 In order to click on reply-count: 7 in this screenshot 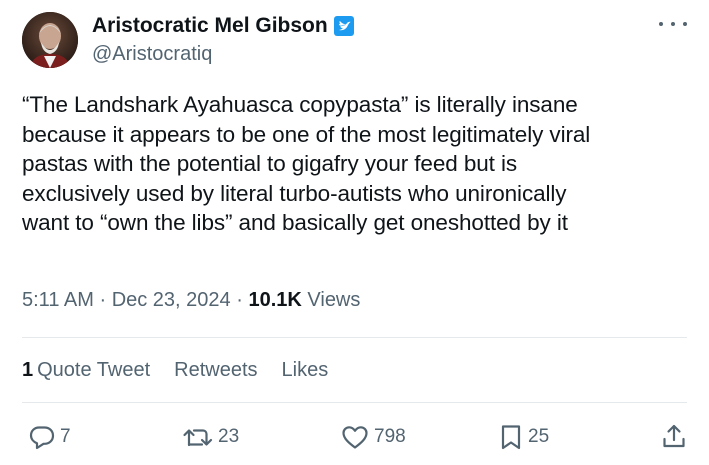, I will do `click(65, 436)`.